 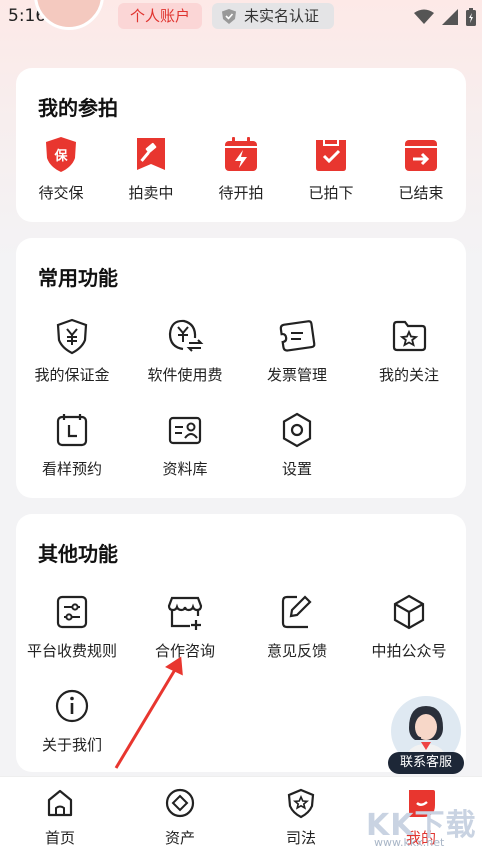 I want to click on id-card-icon, so click(x=185, y=430).